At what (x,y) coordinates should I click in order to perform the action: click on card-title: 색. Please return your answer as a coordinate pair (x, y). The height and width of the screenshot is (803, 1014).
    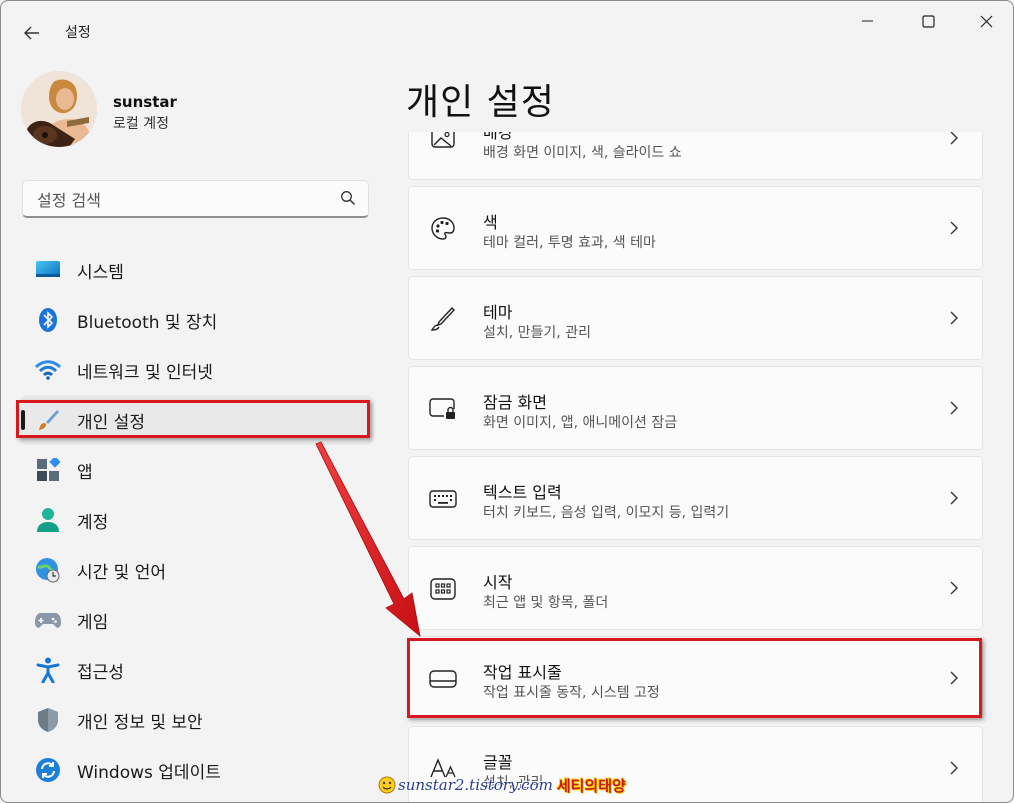
    Looking at the image, I should click on (490, 222).